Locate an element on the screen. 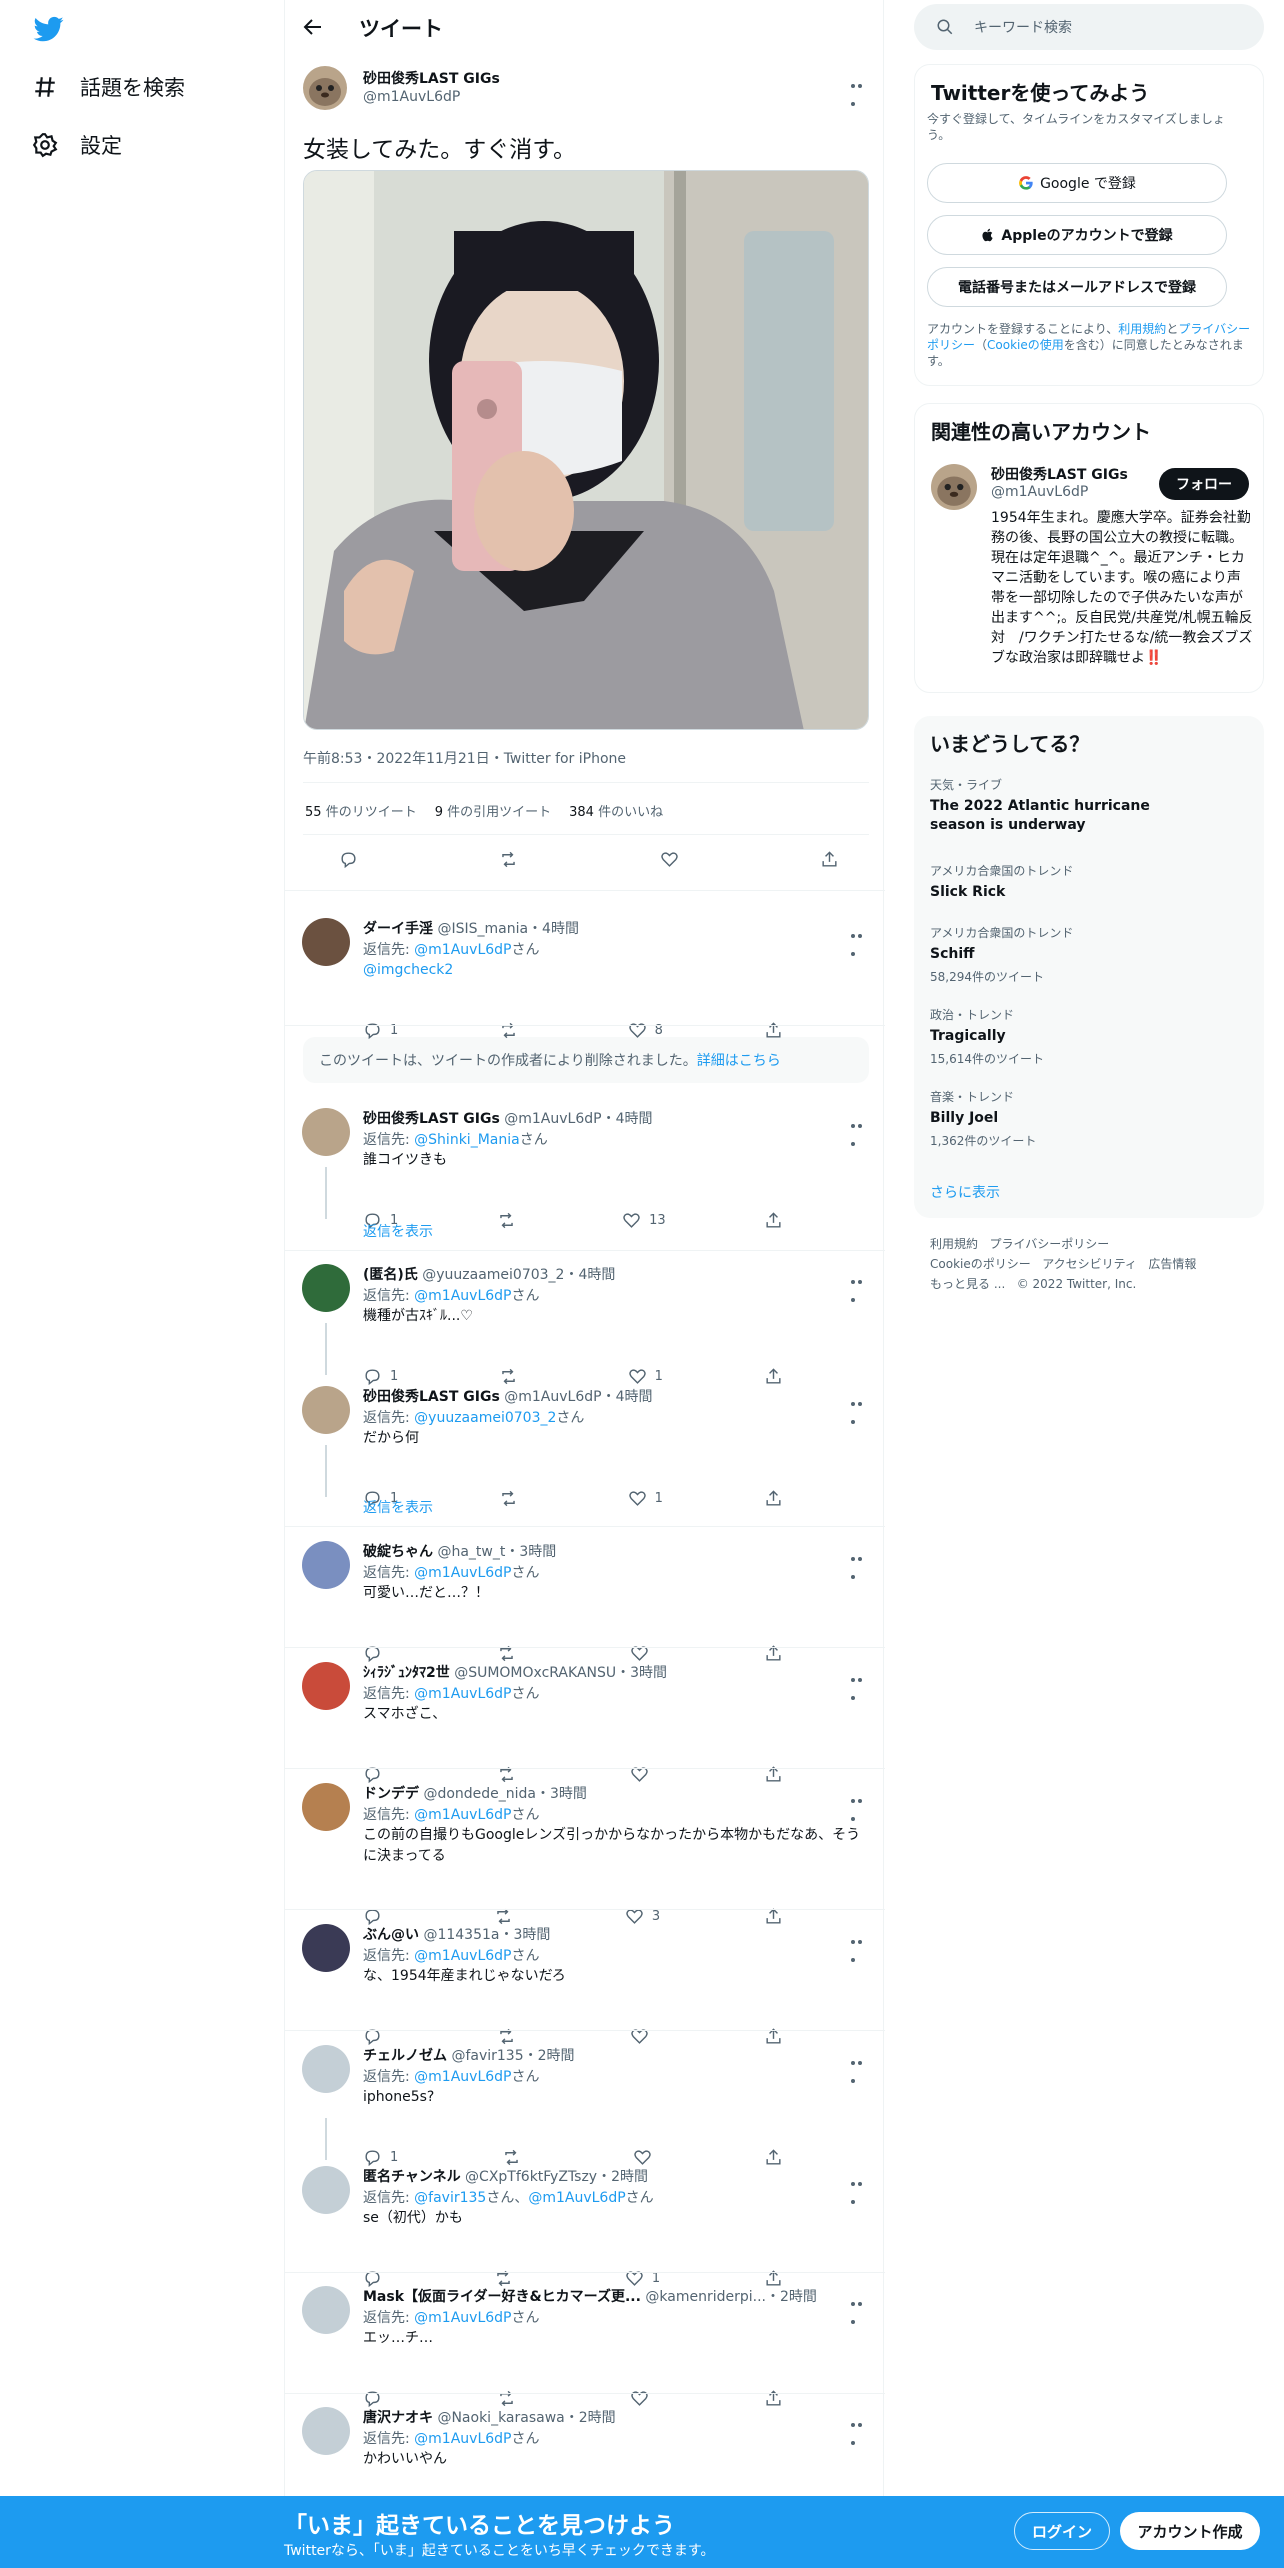 This screenshot has width=1284, height=2568. retweet-stat: 55 件のリツイート is located at coordinates (361, 810).